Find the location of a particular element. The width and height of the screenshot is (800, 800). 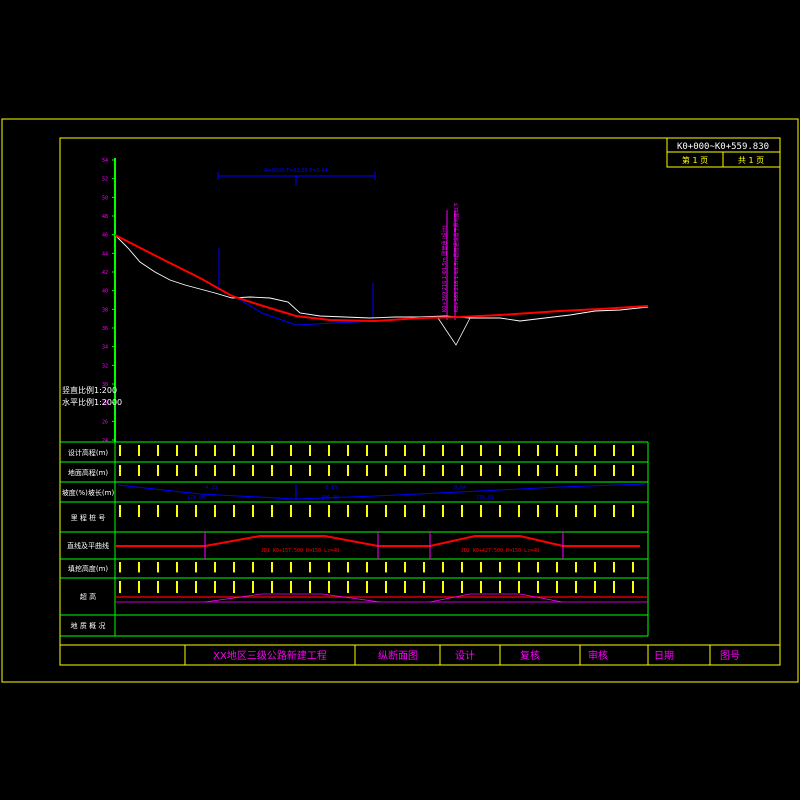

row-label-station: 里 程 桩 号 is located at coordinates (88, 517).